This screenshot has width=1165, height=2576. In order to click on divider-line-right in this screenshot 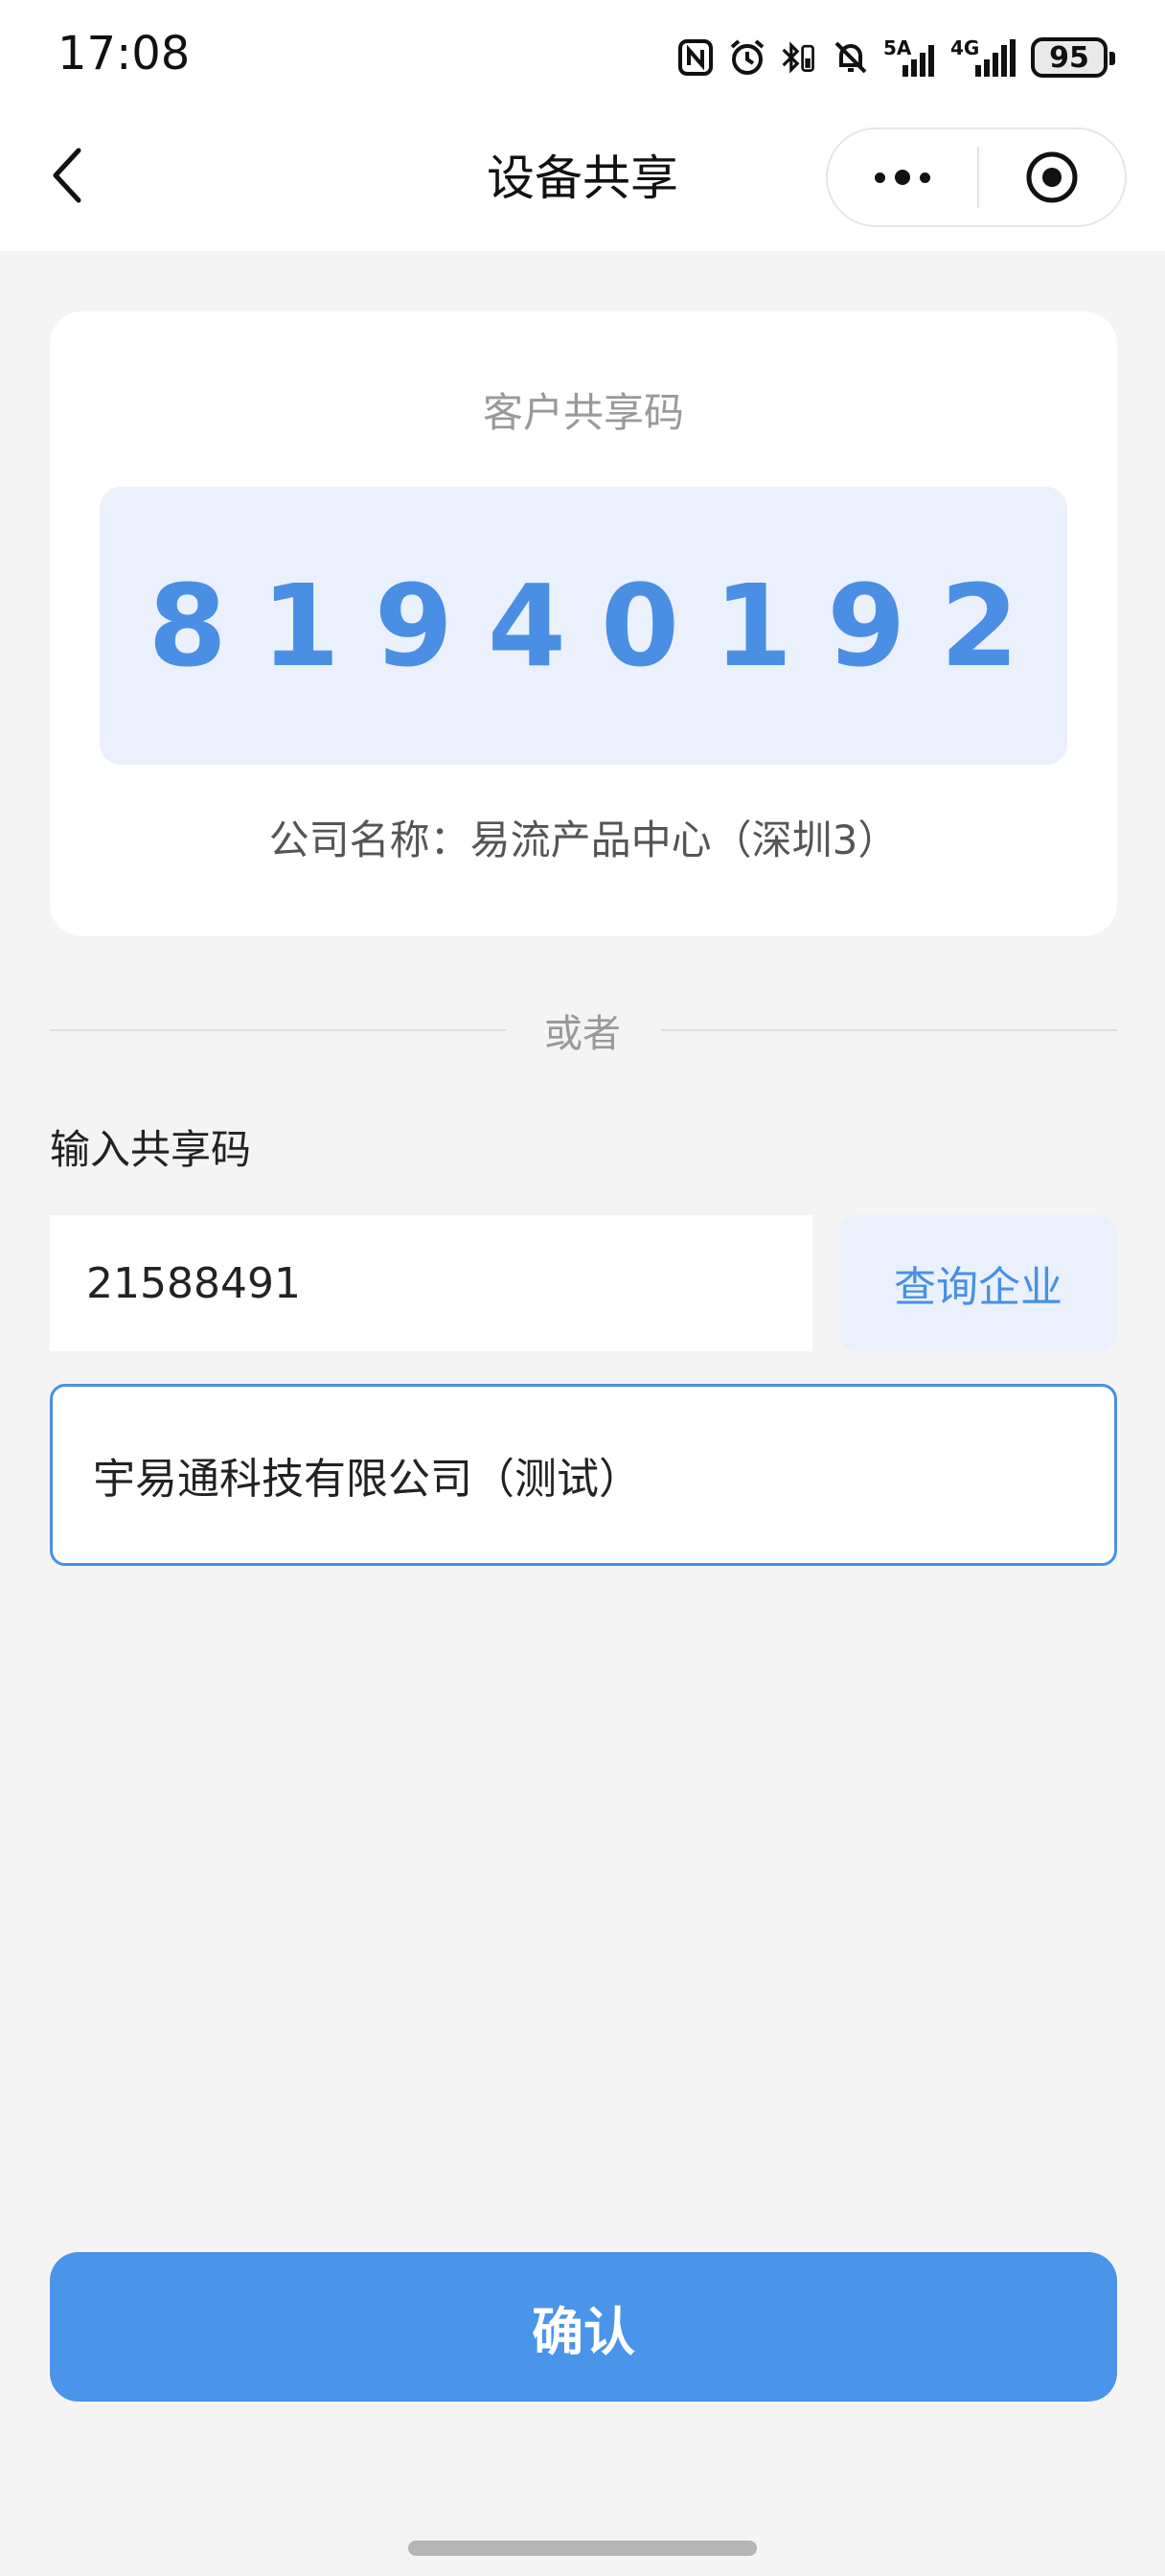, I will do `click(889, 1030)`.